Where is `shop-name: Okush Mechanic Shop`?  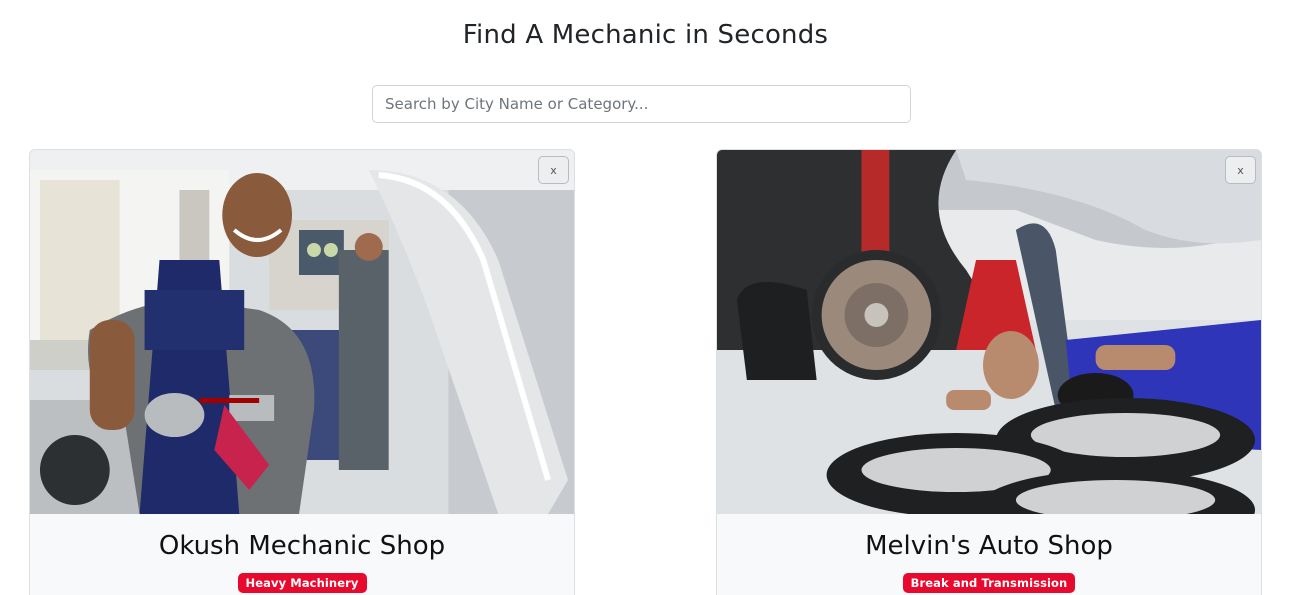
shop-name: Okush Mechanic Shop is located at coordinates (302, 546).